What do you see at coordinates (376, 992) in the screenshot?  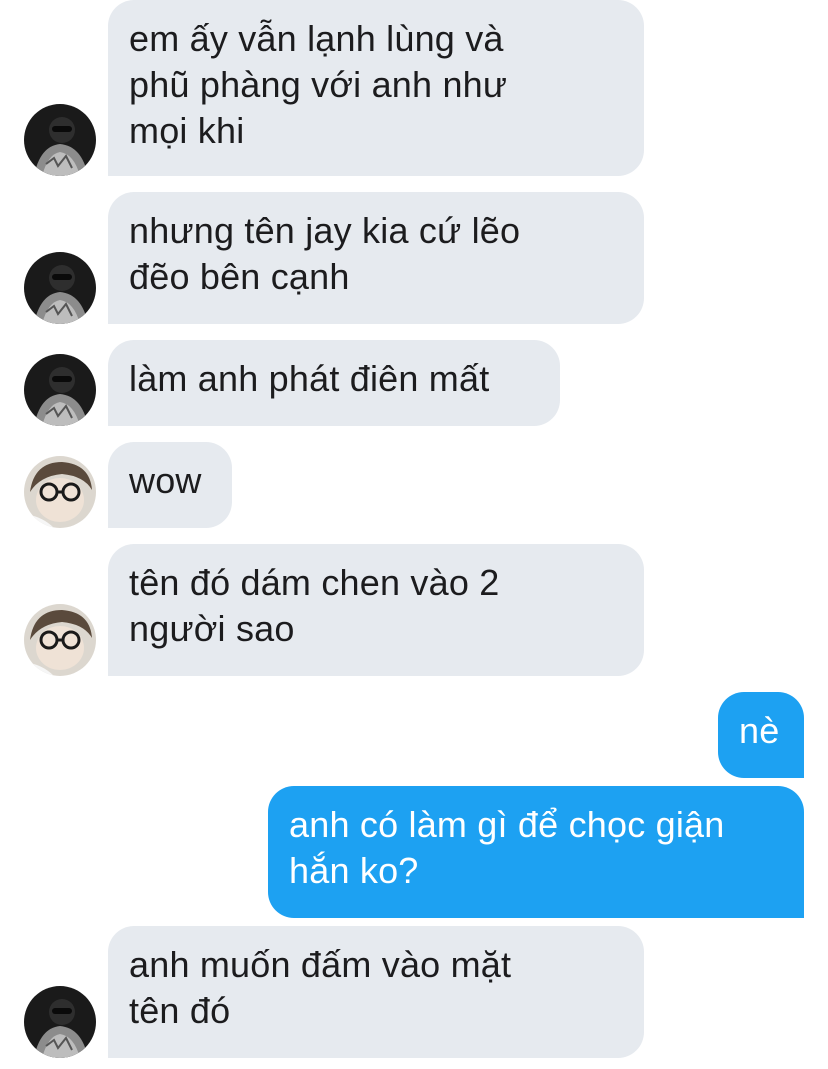 I see `message-bubble: anh muốn đấm vào mặt tên đó` at bounding box center [376, 992].